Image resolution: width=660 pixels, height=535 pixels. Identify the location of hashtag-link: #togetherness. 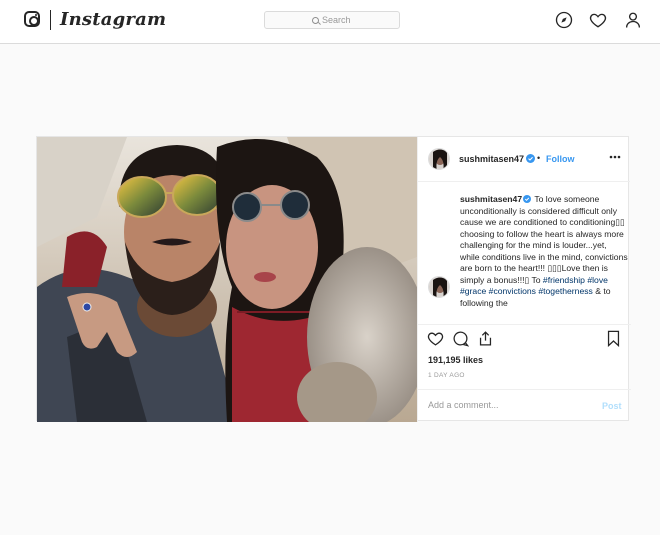
(565, 291).